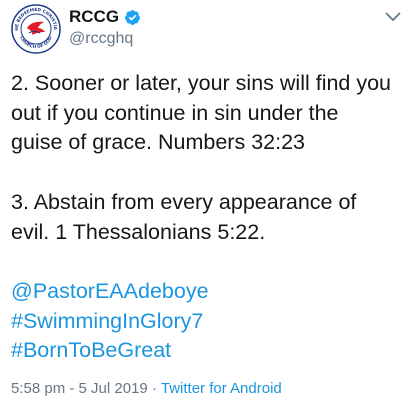 The width and height of the screenshot is (415, 404). I want to click on tweet-date: 5 Jul 2019, so click(113, 388).